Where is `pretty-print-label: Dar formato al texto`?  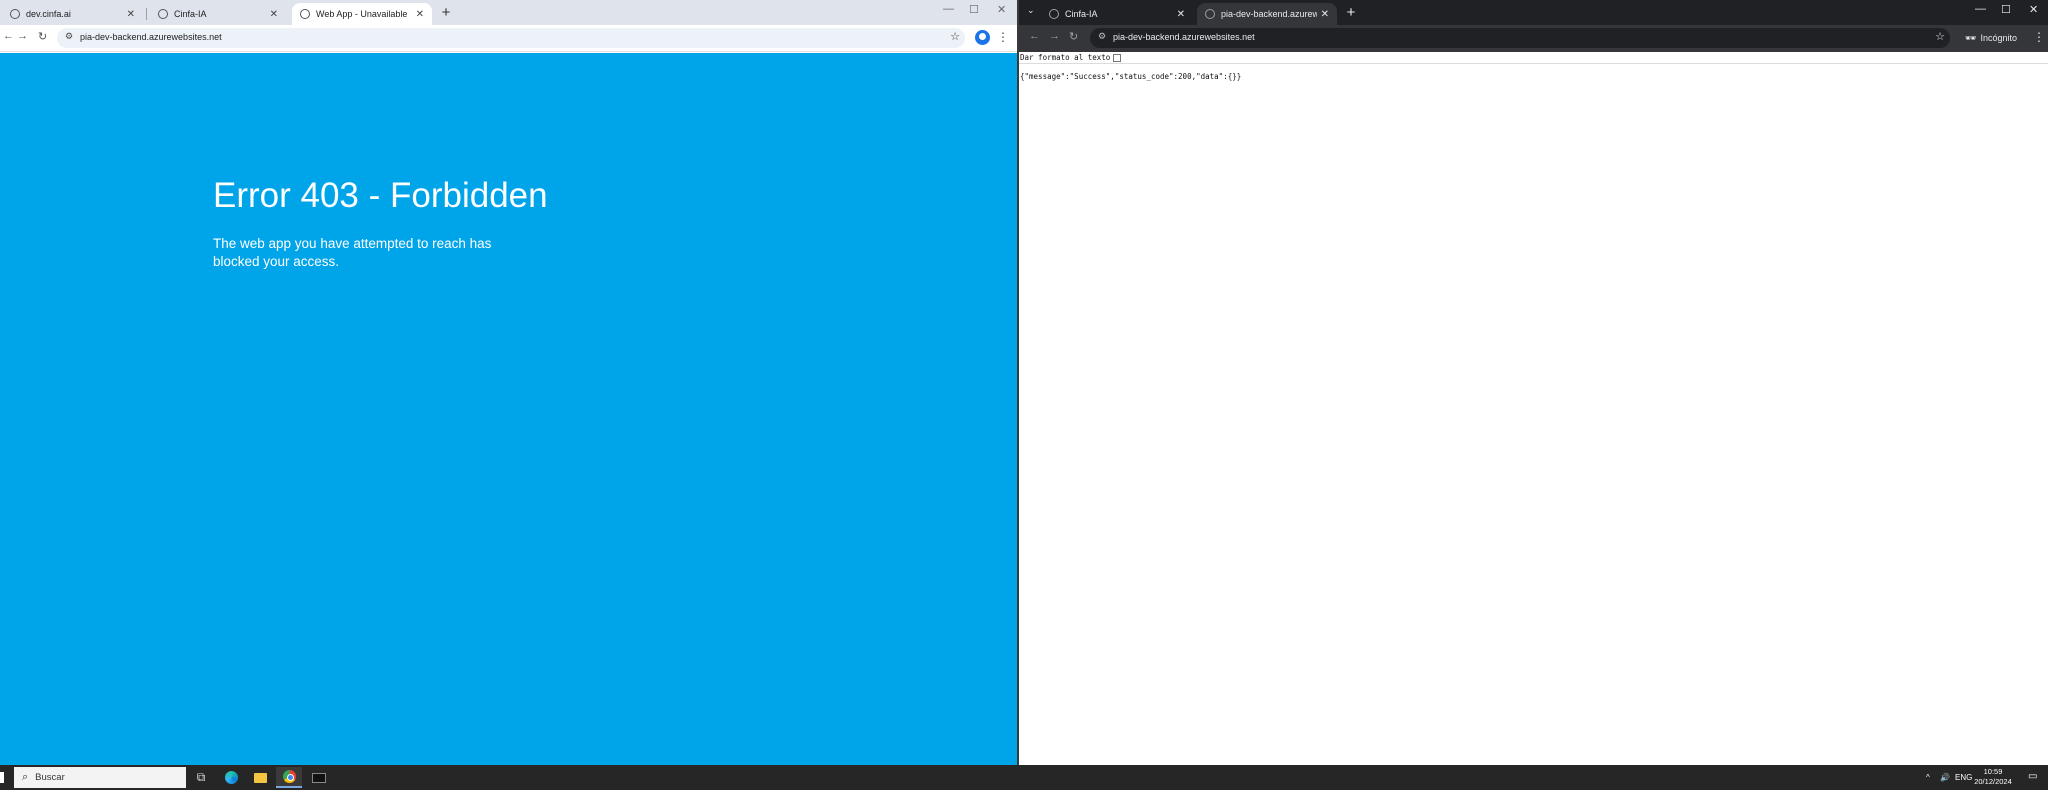 pretty-print-label: Dar formato al texto is located at coordinates (1065, 57).